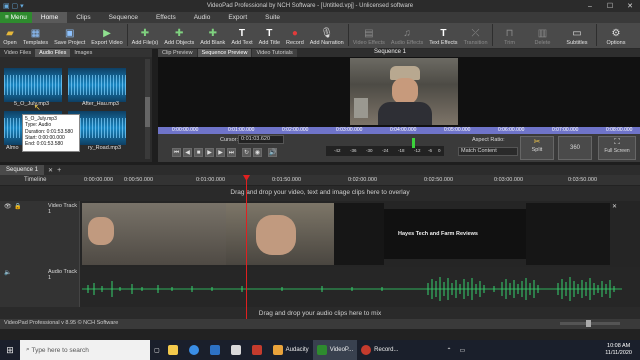  I want to click on taskbar-app-audacity: Audacity, so click(291, 350).